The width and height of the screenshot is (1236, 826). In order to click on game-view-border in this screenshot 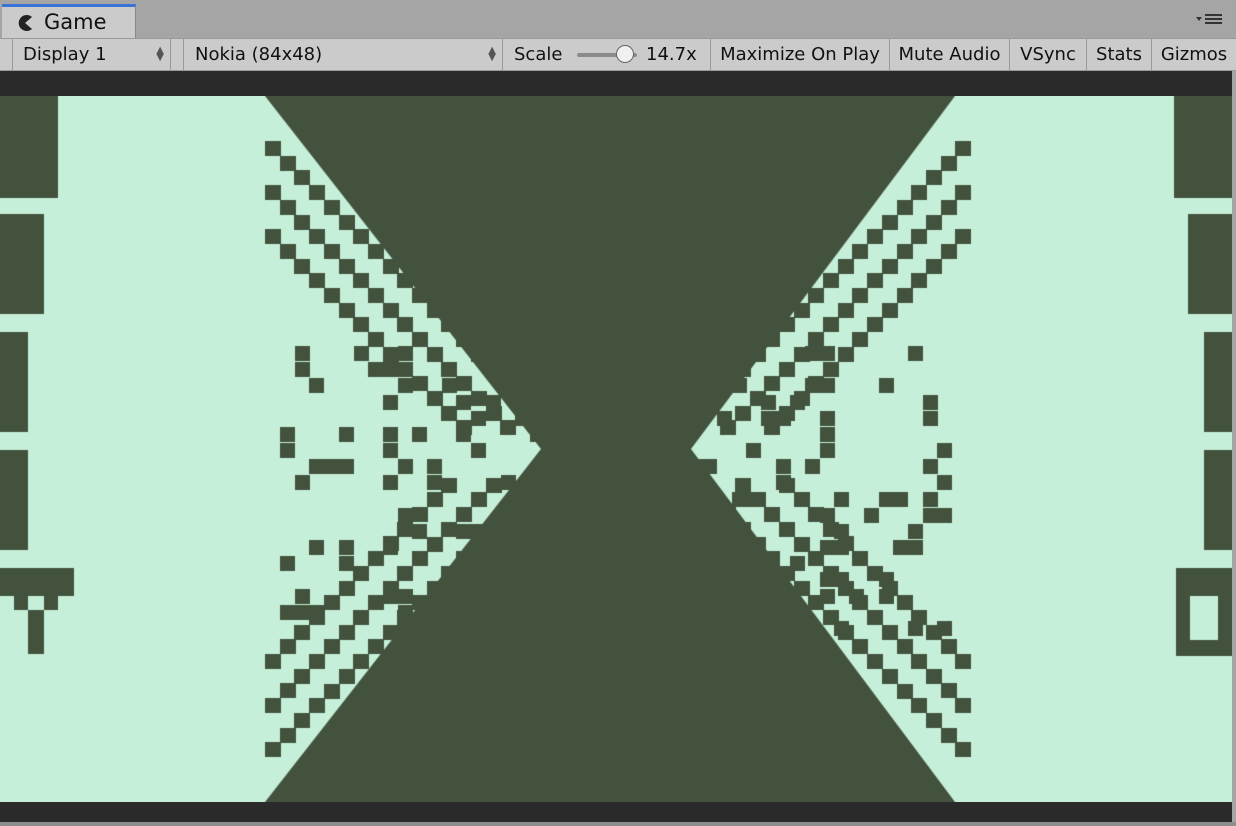, I will do `click(618, 824)`.